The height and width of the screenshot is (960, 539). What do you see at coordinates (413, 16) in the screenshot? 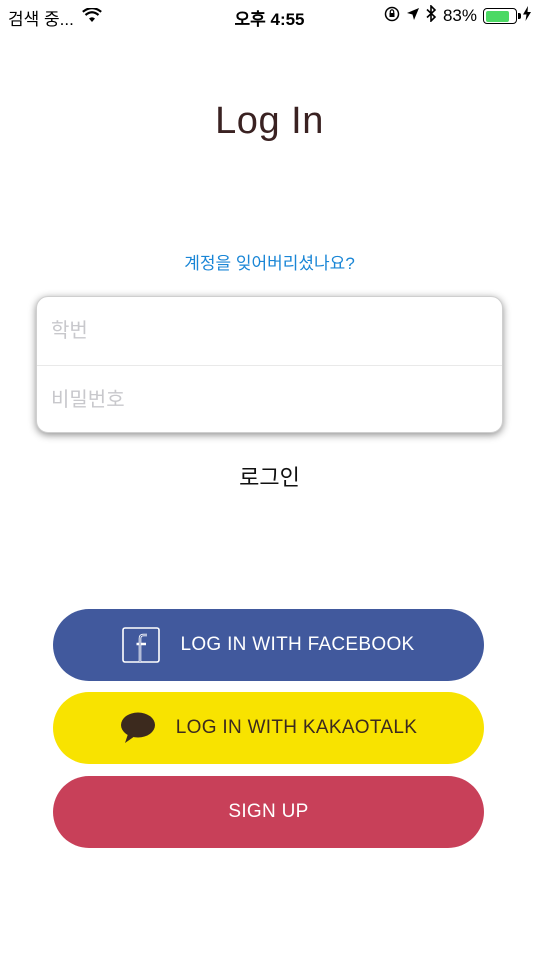
I see `location-arrow-icon` at bounding box center [413, 16].